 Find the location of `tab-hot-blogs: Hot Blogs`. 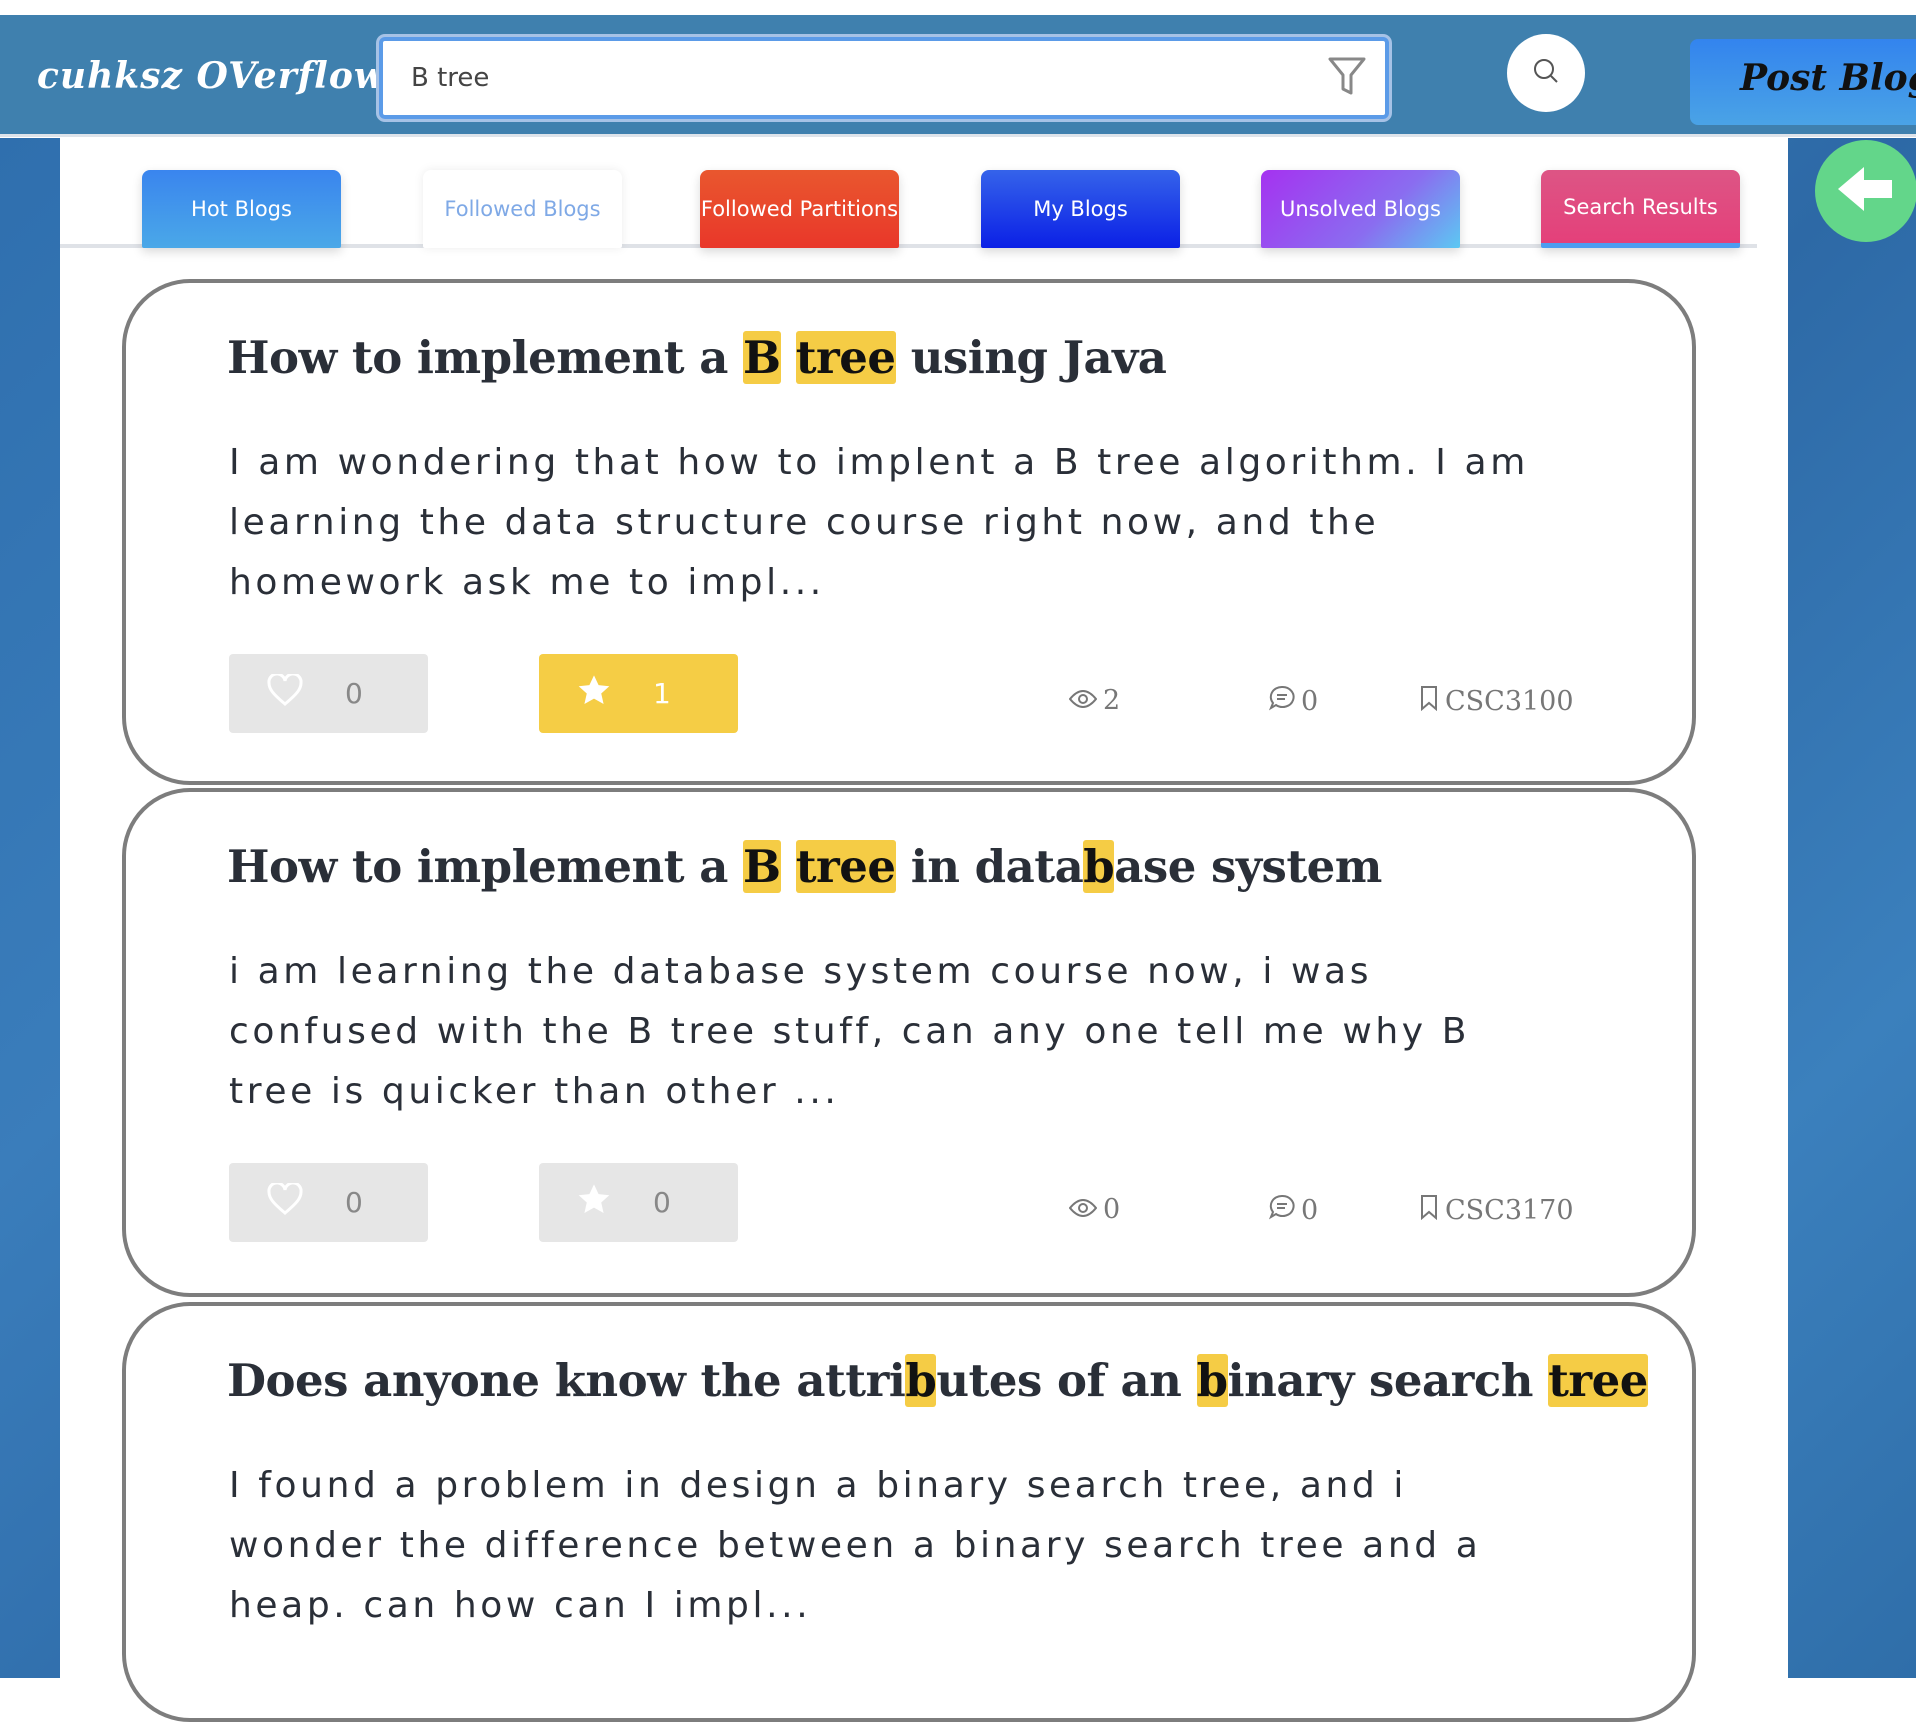

tab-hot-blogs: Hot Blogs is located at coordinates (241, 209).